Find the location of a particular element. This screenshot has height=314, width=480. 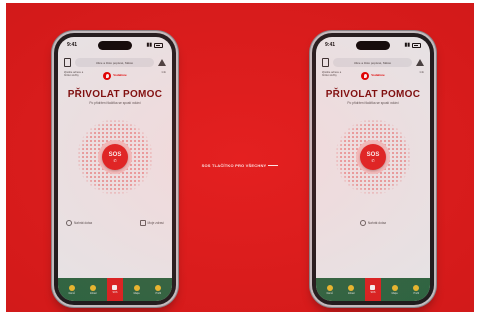

arrow-icon is located at coordinates (273, 166).